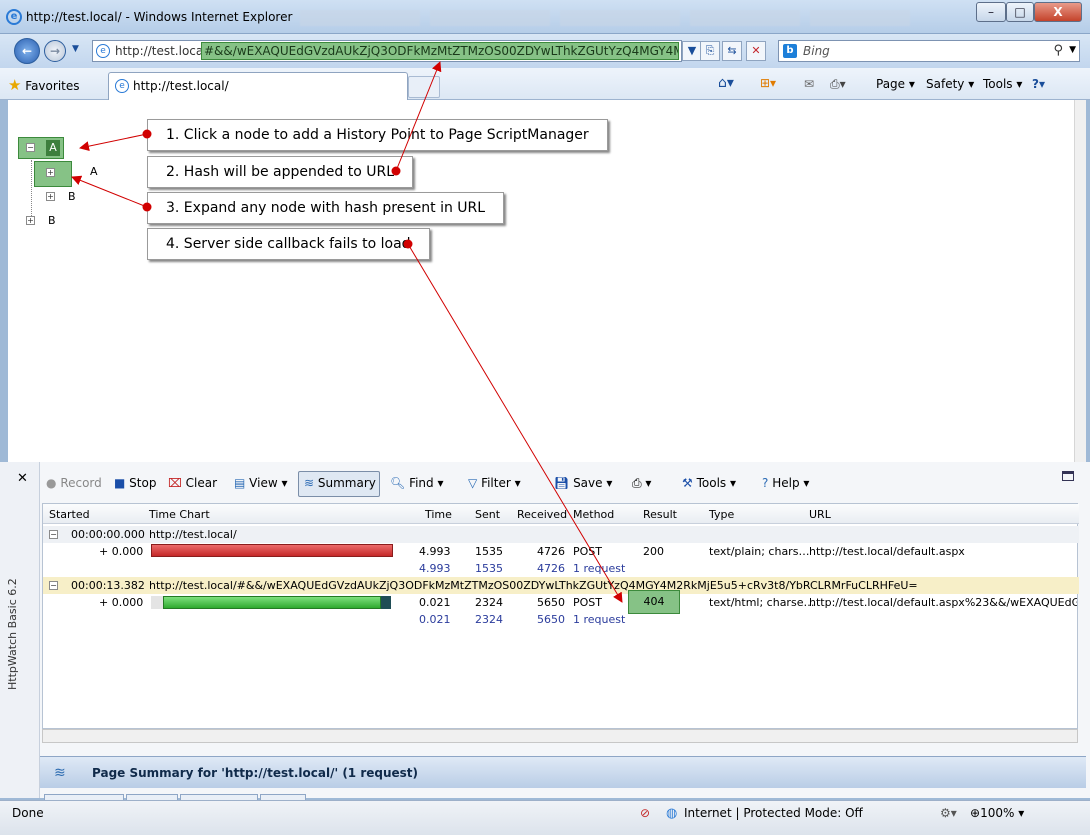  What do you see at coordinates (487, 514) in the screenshot?
I see `col-sent: Sent` at bounding box center [487, 514].